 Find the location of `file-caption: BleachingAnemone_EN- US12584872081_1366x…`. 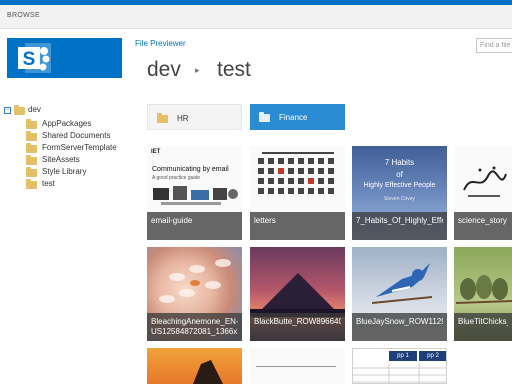

file-caption: BleachingAnemone_EN- US12584872081_1366x… is located at coordinates (194, 327).